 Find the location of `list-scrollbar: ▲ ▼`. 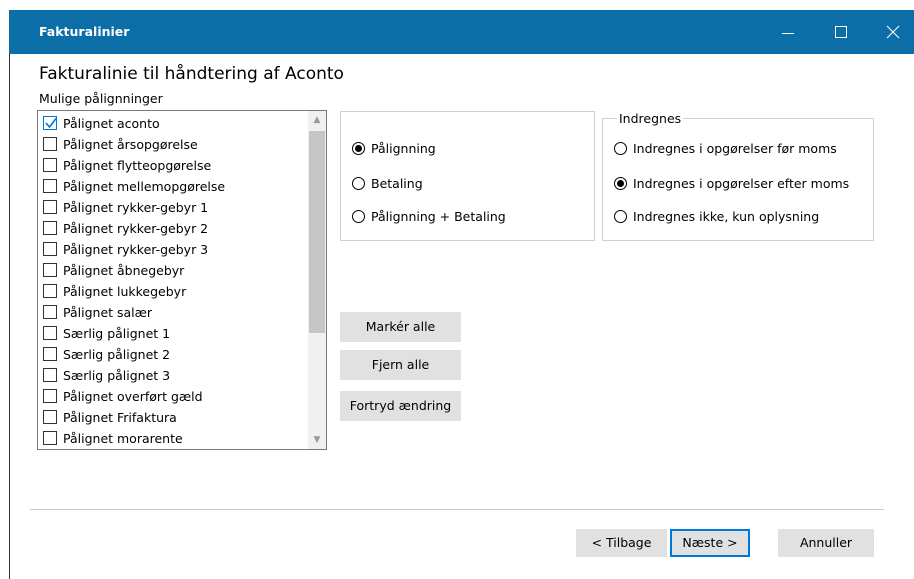

list-scrollbar: ▲ ▼ is located at coordinates (317, 280).